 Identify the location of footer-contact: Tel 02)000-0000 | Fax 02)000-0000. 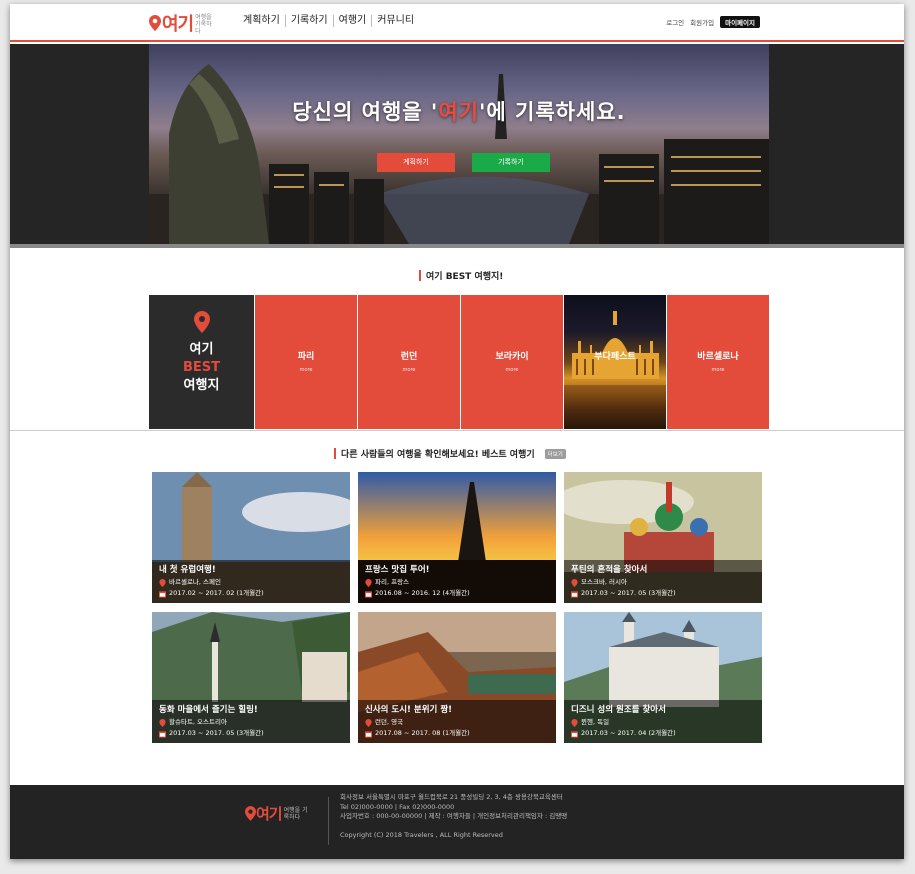
(397, 806).